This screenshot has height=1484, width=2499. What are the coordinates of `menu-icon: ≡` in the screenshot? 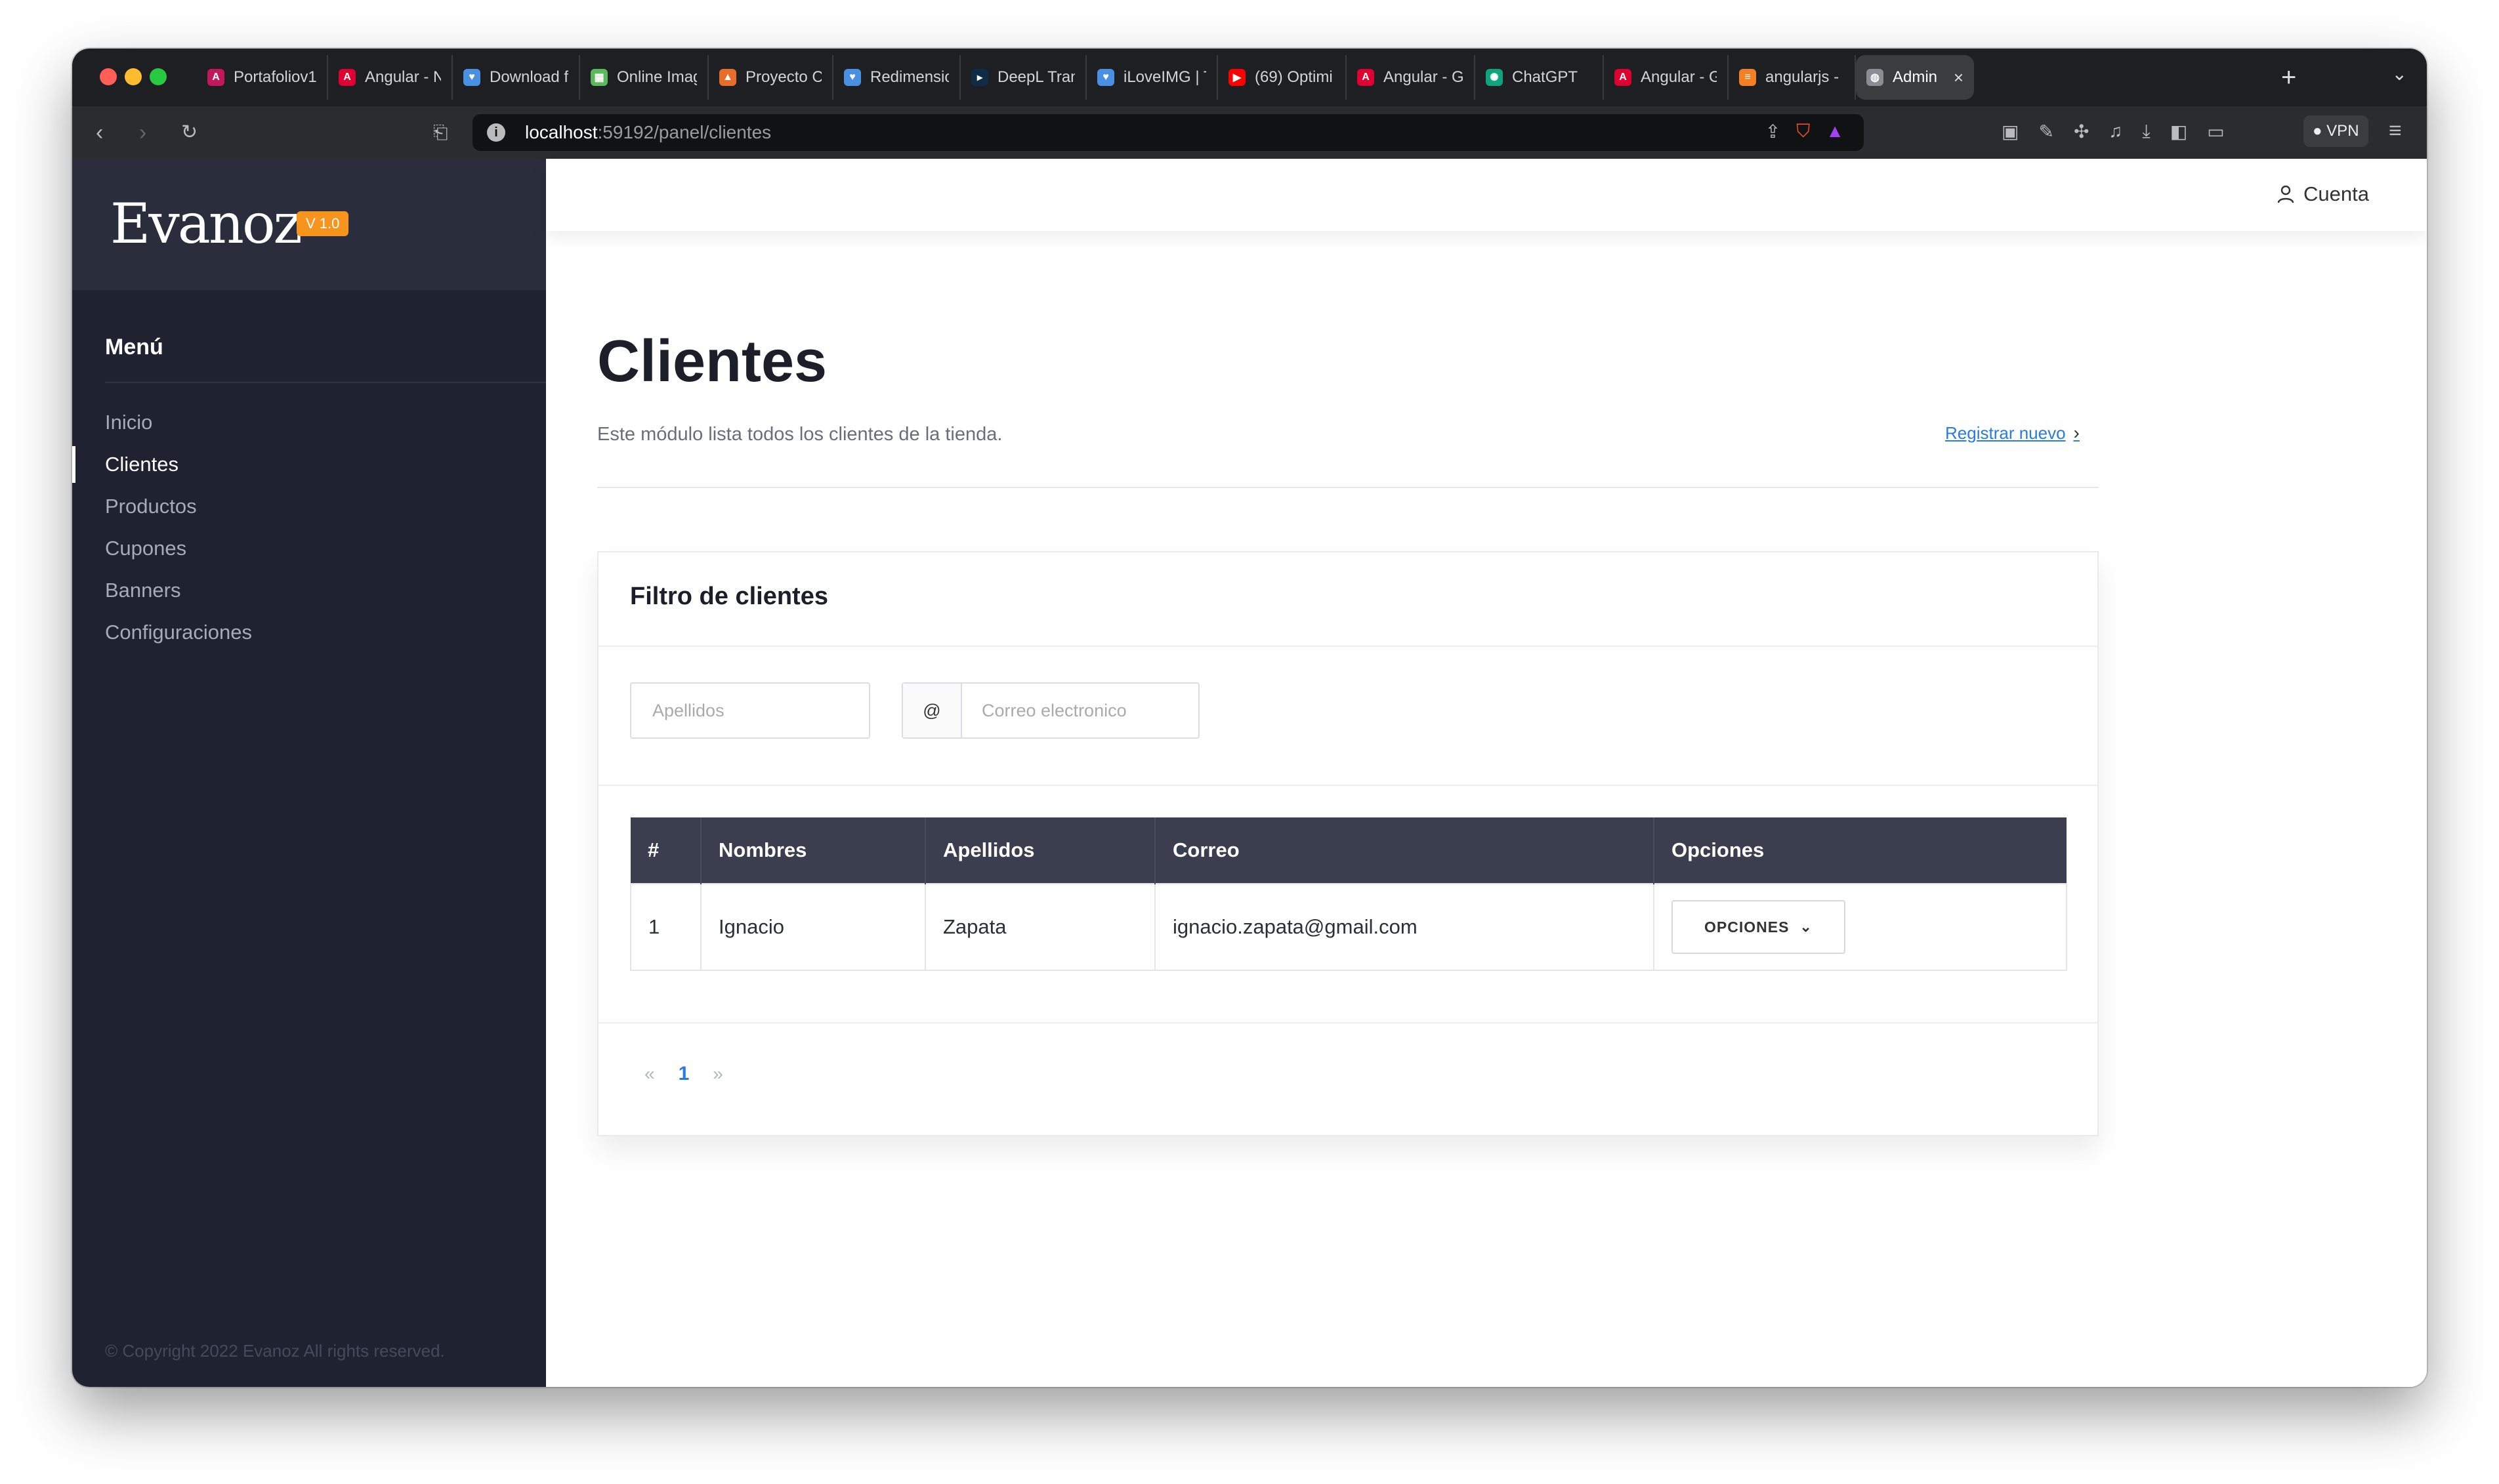 It's located at (2395, 131).